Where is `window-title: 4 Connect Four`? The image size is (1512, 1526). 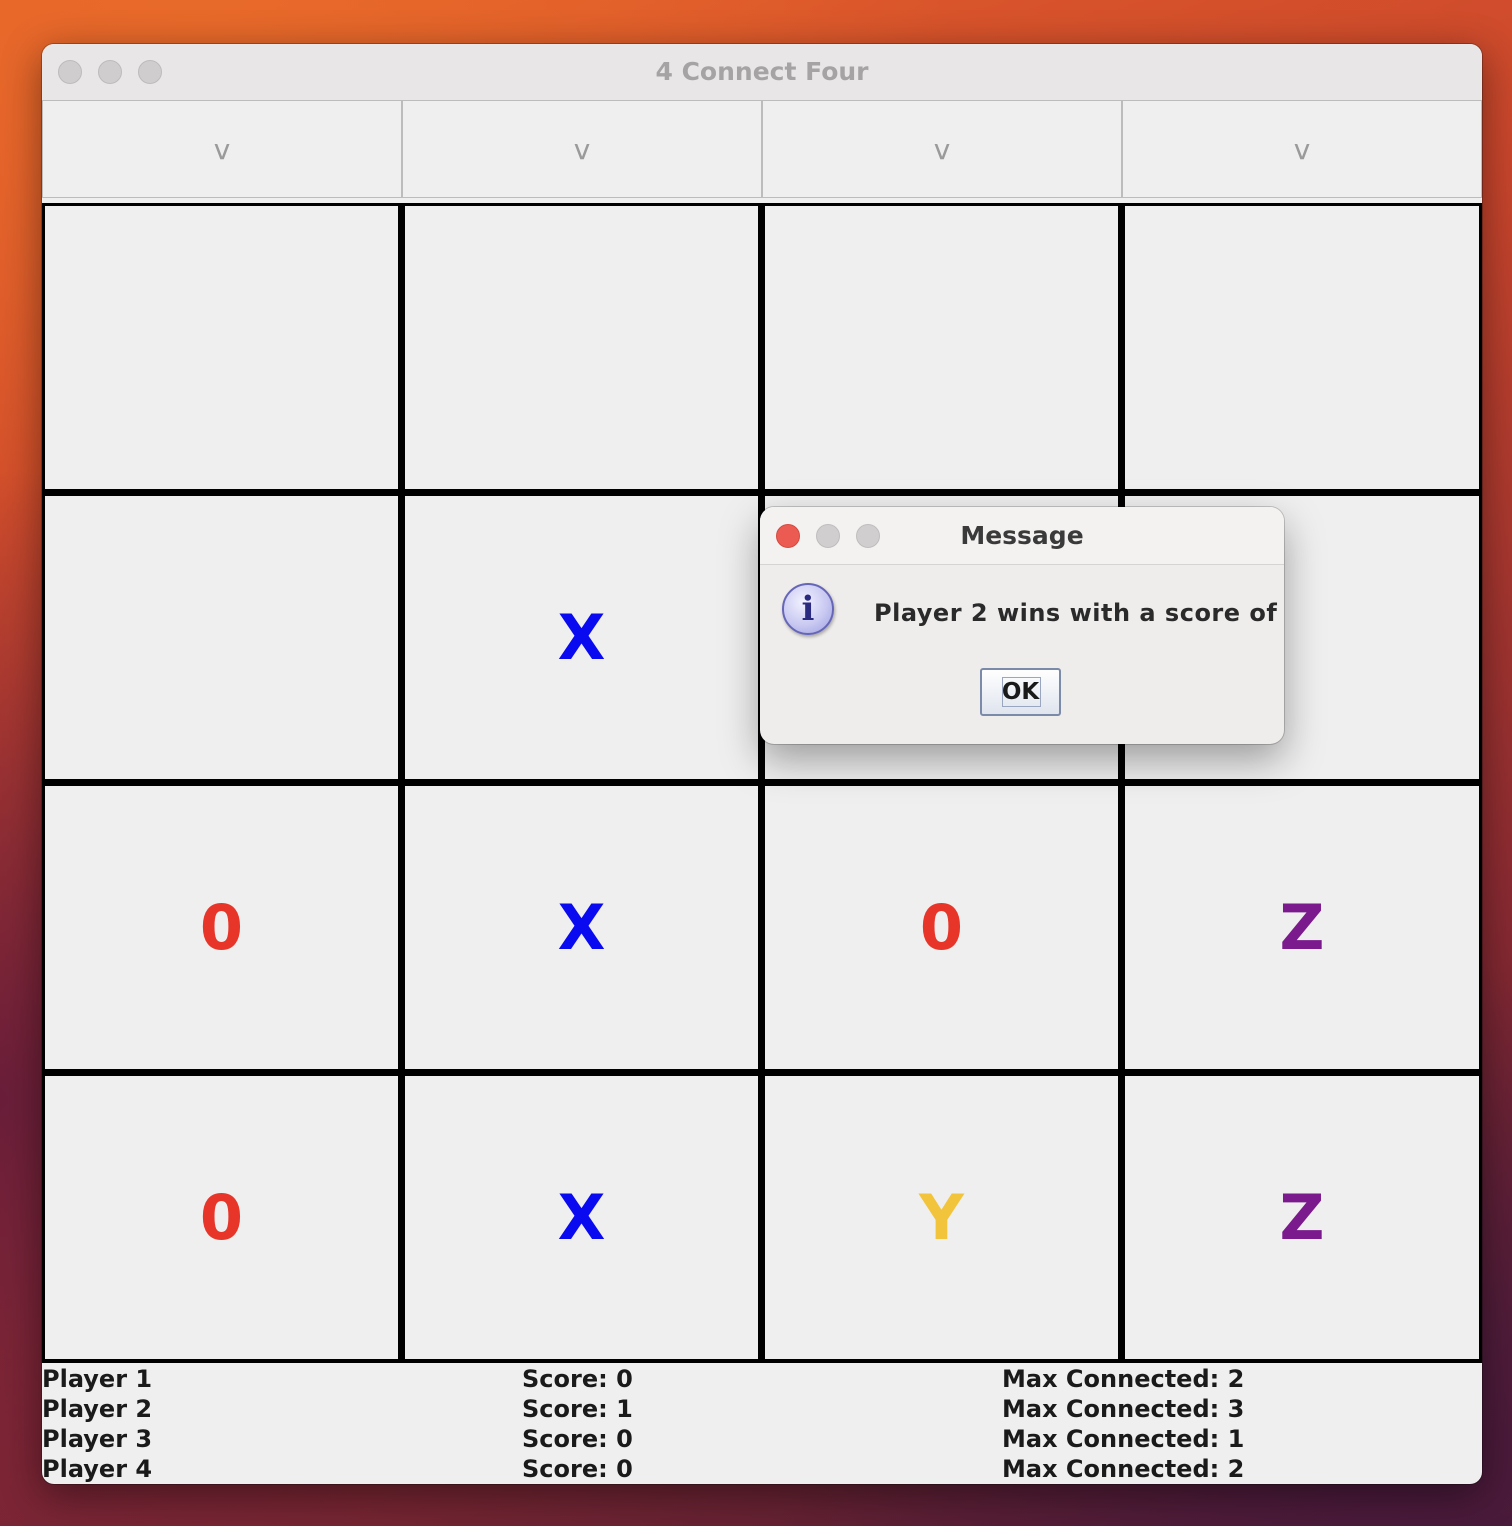 window-title: 4 Connect Four is located at coordinates (762, 71).